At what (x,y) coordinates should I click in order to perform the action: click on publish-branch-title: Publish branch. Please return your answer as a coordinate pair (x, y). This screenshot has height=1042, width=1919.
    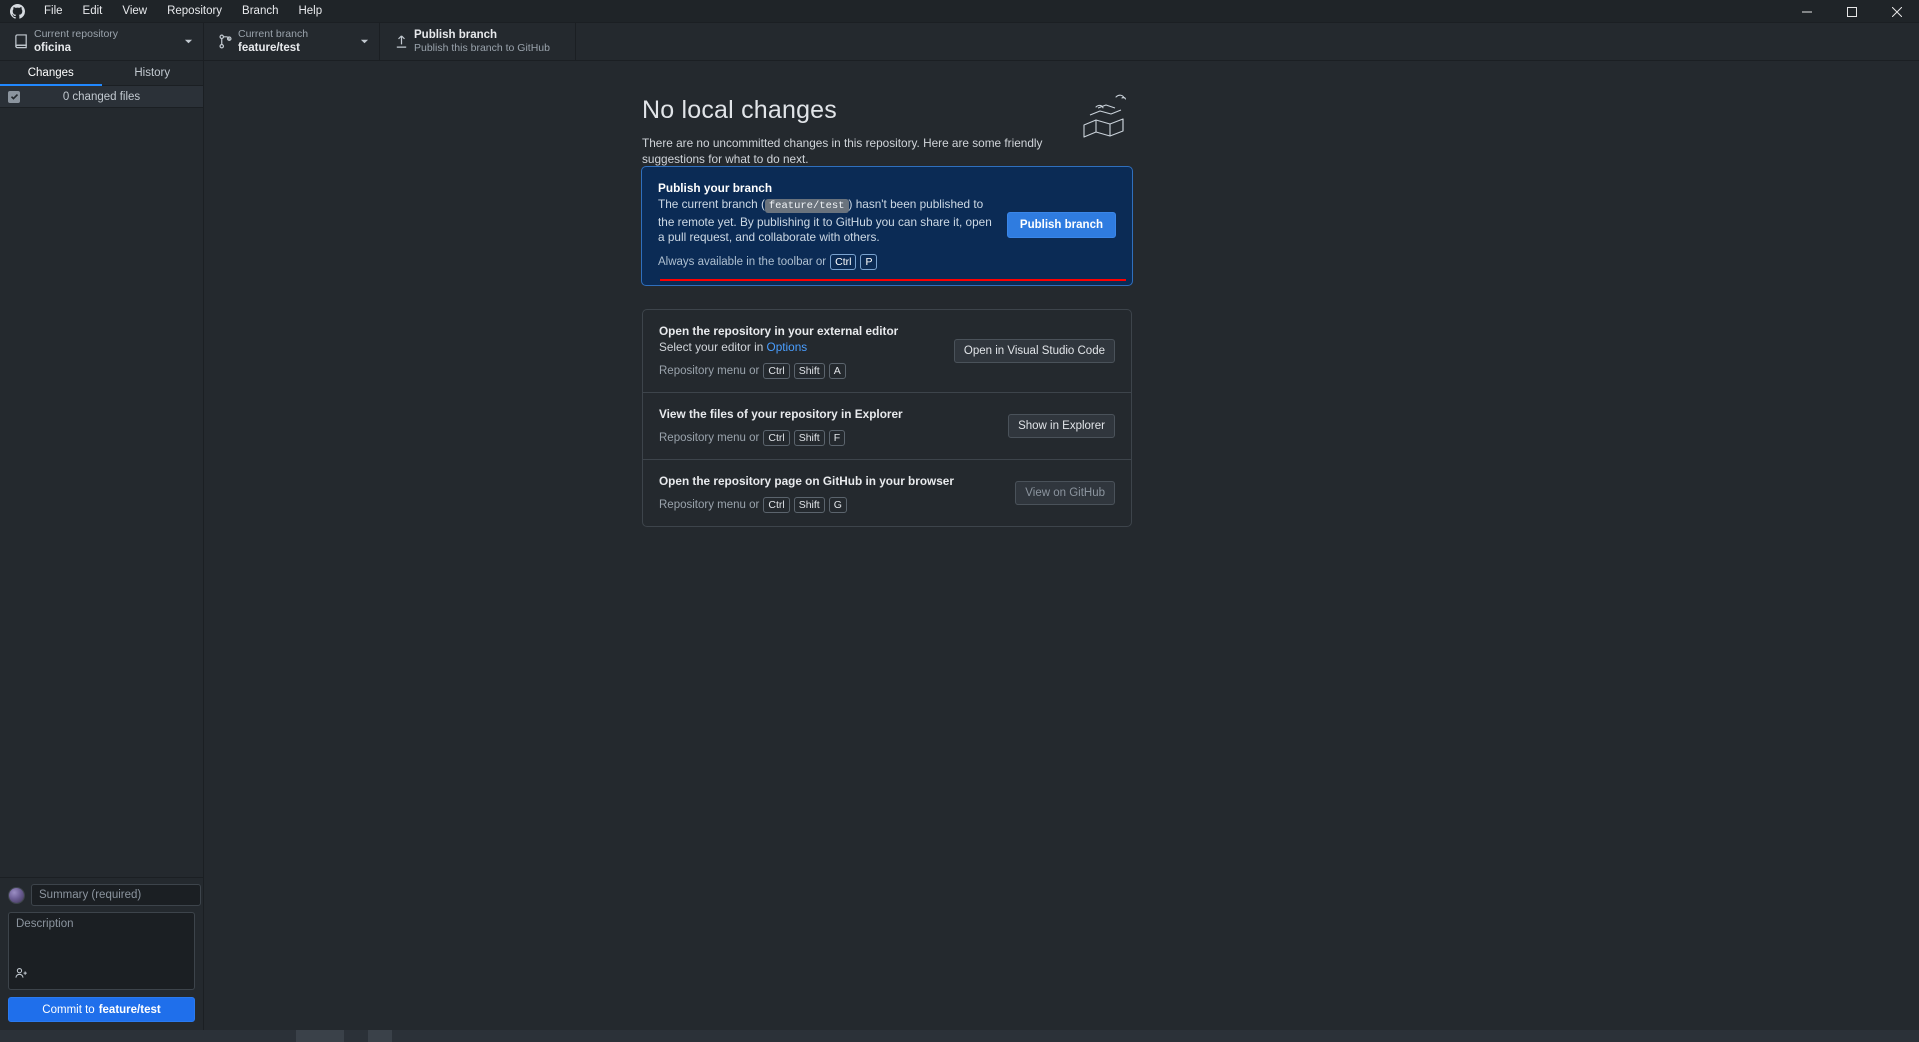
    Looking at the image, I should click on (456, 35).